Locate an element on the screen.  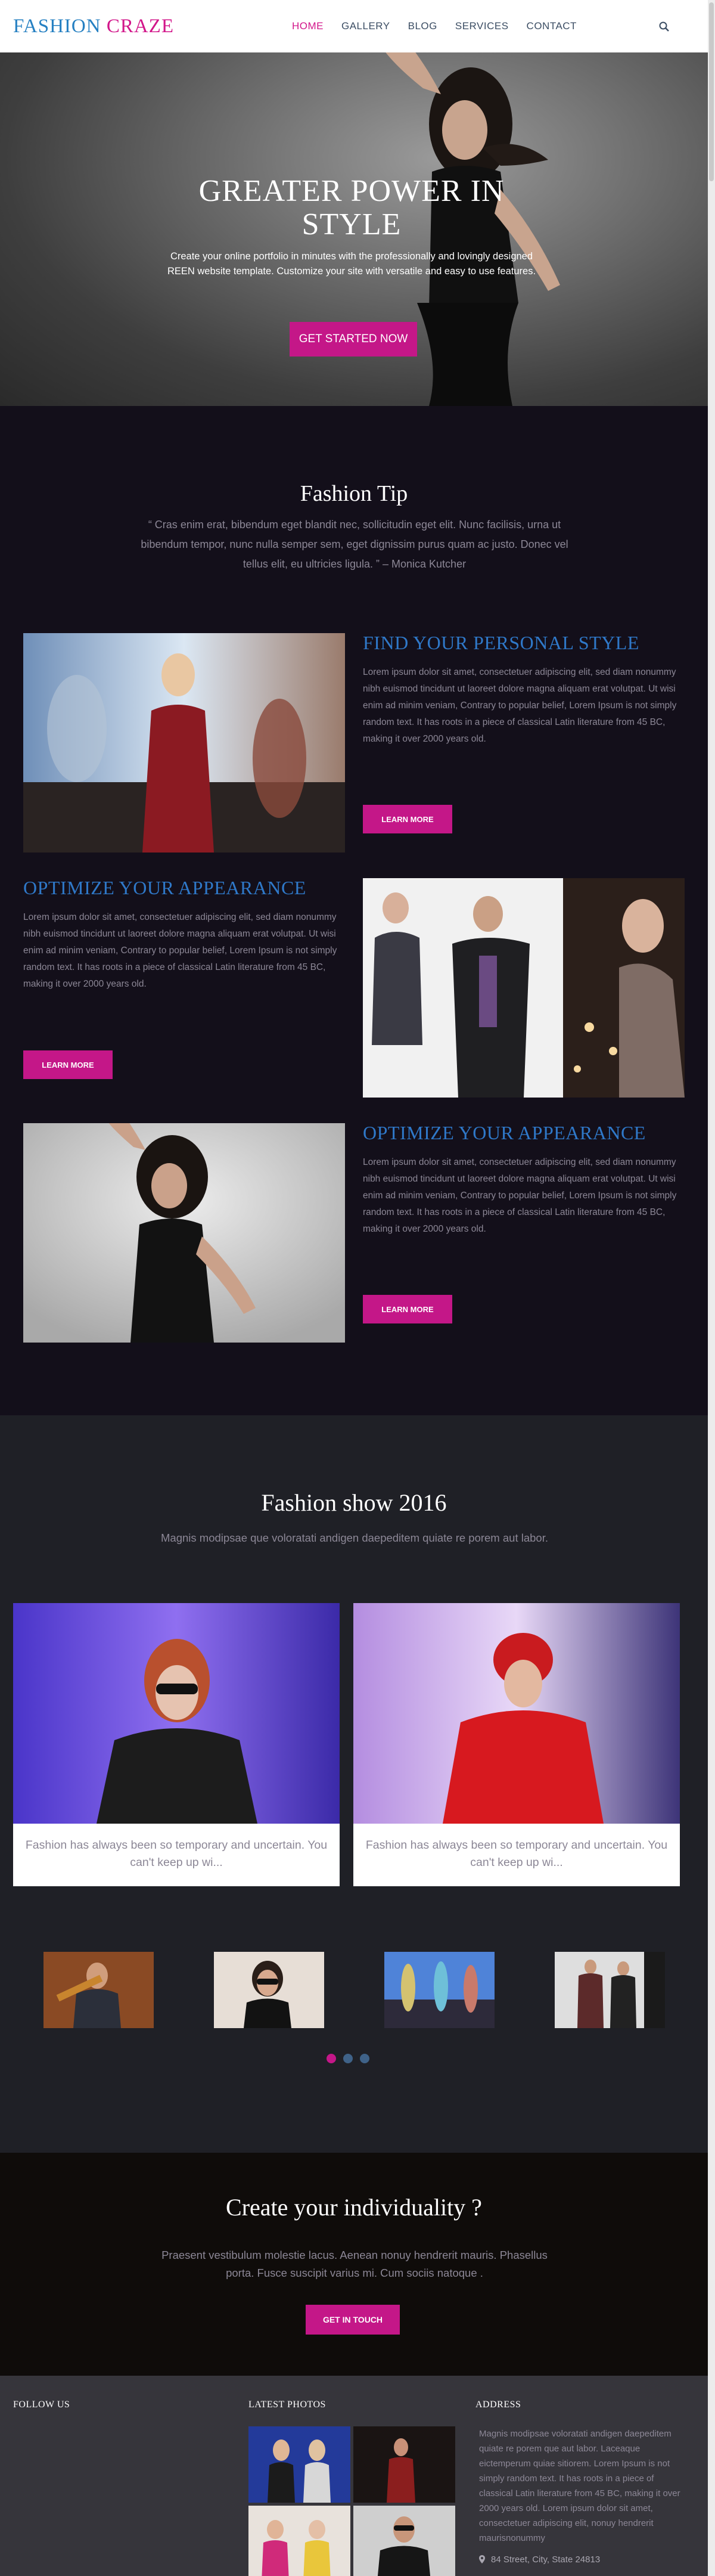
nav-services: SERVICES is located at coordinates (482, 26).